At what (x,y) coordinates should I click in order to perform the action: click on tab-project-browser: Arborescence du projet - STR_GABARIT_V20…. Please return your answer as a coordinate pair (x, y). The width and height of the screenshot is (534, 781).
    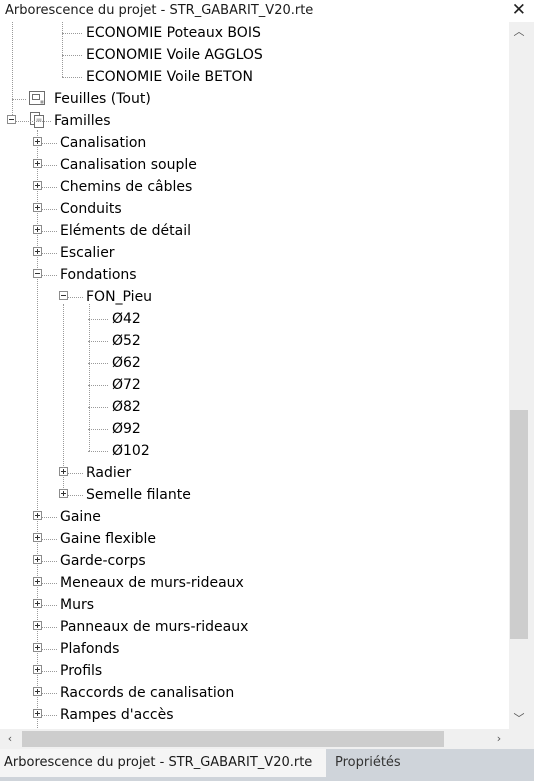
    Looking at the image, I should click on (163, 763).